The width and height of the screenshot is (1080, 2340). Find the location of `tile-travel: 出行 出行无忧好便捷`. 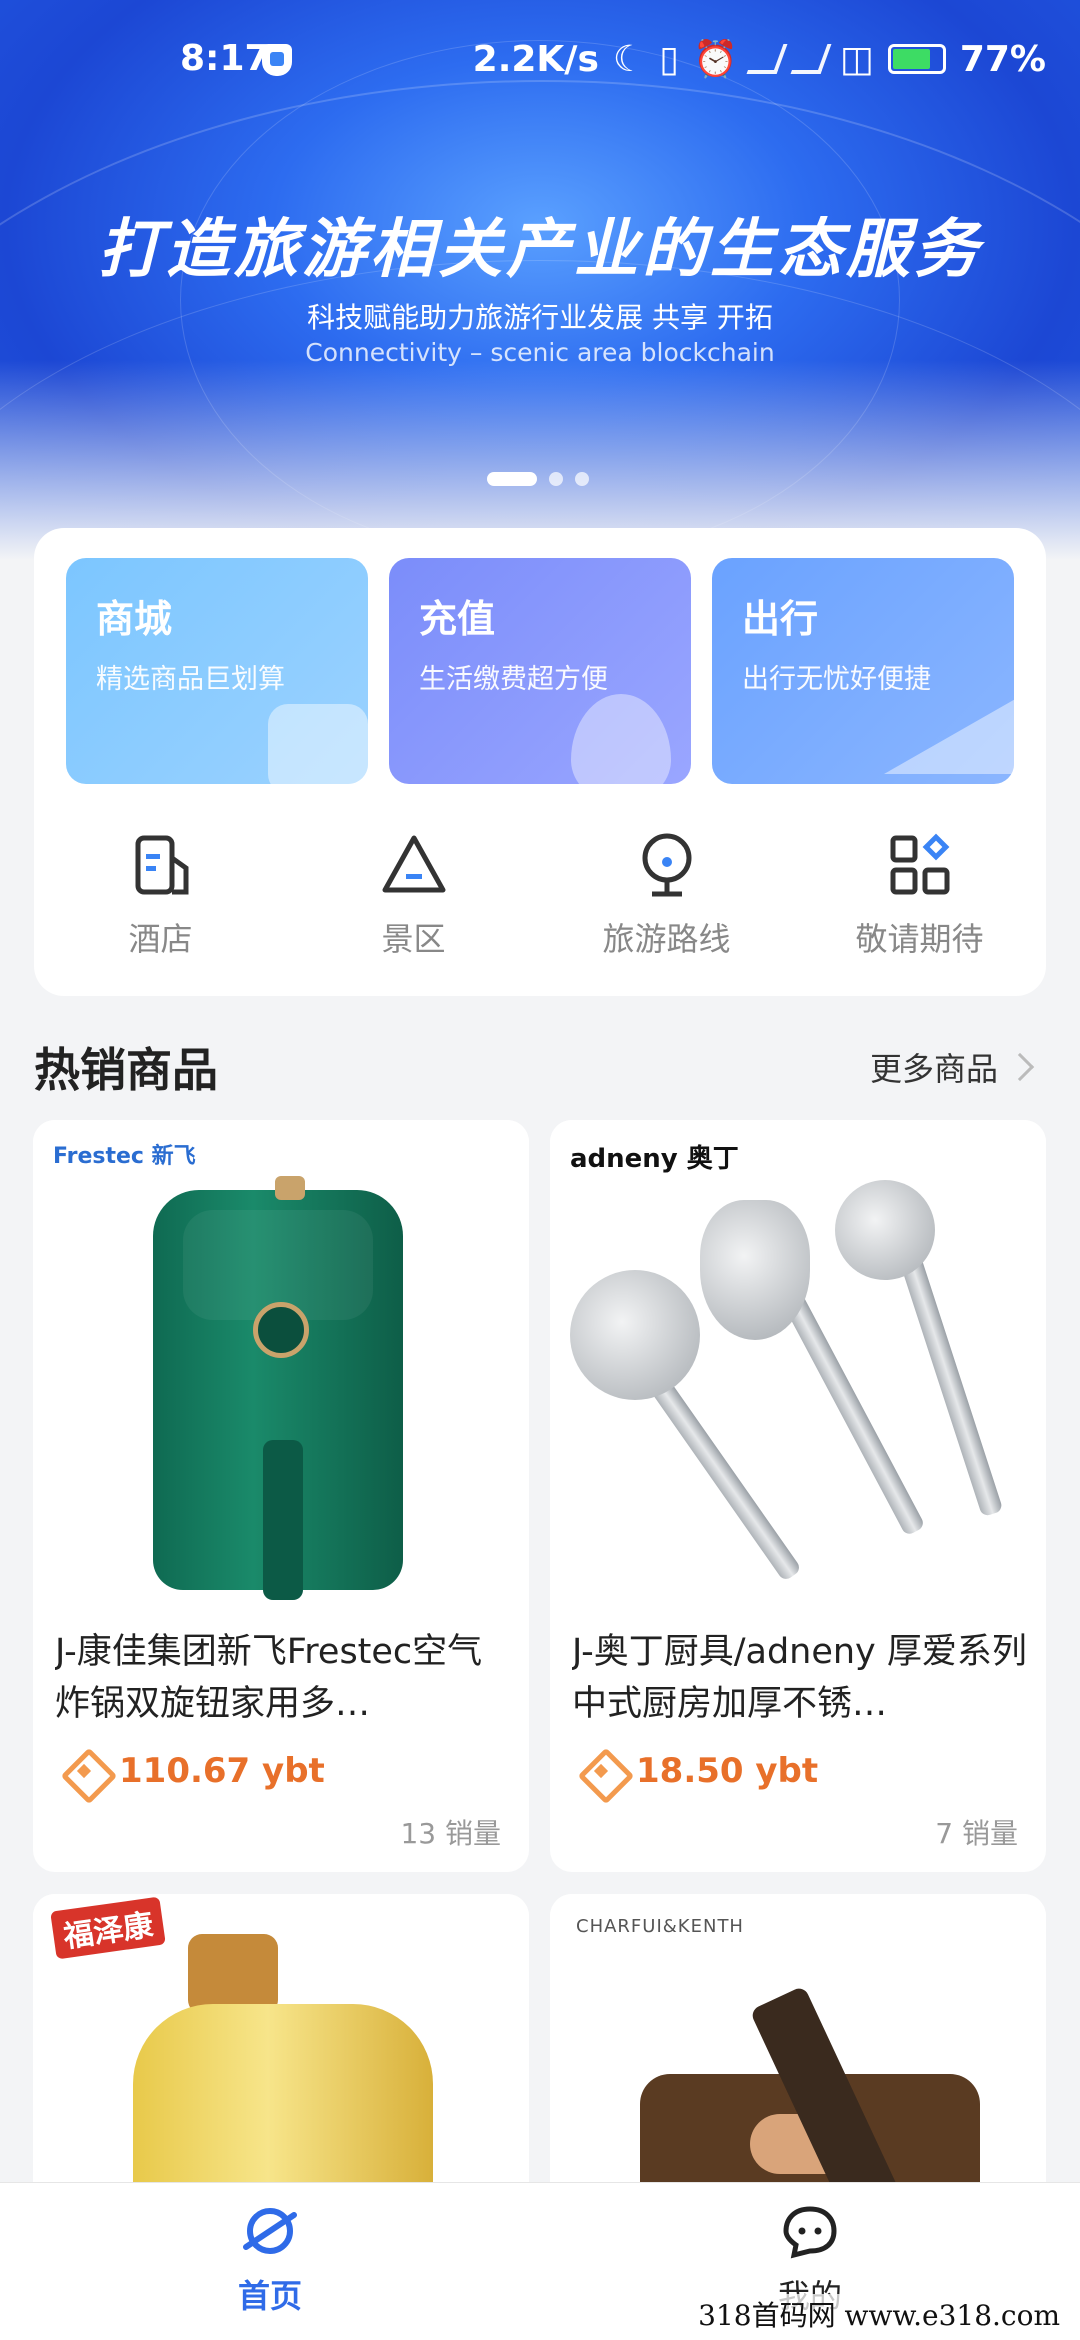

tile-travel: 出行 出行无忧好便捷 is located at coordinates (863, 671).